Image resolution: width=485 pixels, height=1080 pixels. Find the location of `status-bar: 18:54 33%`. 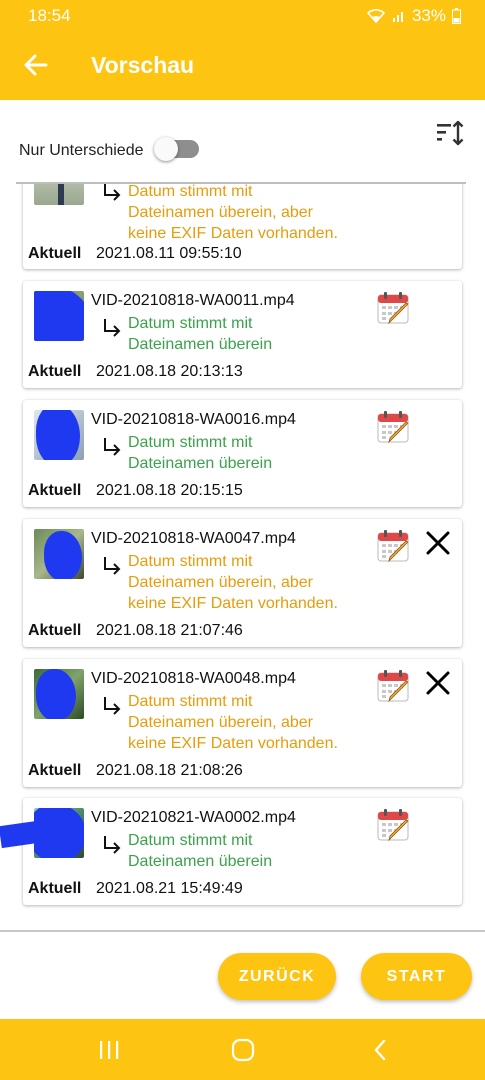

status-bar: 18:54 33% is located at coordinates (242, 17).